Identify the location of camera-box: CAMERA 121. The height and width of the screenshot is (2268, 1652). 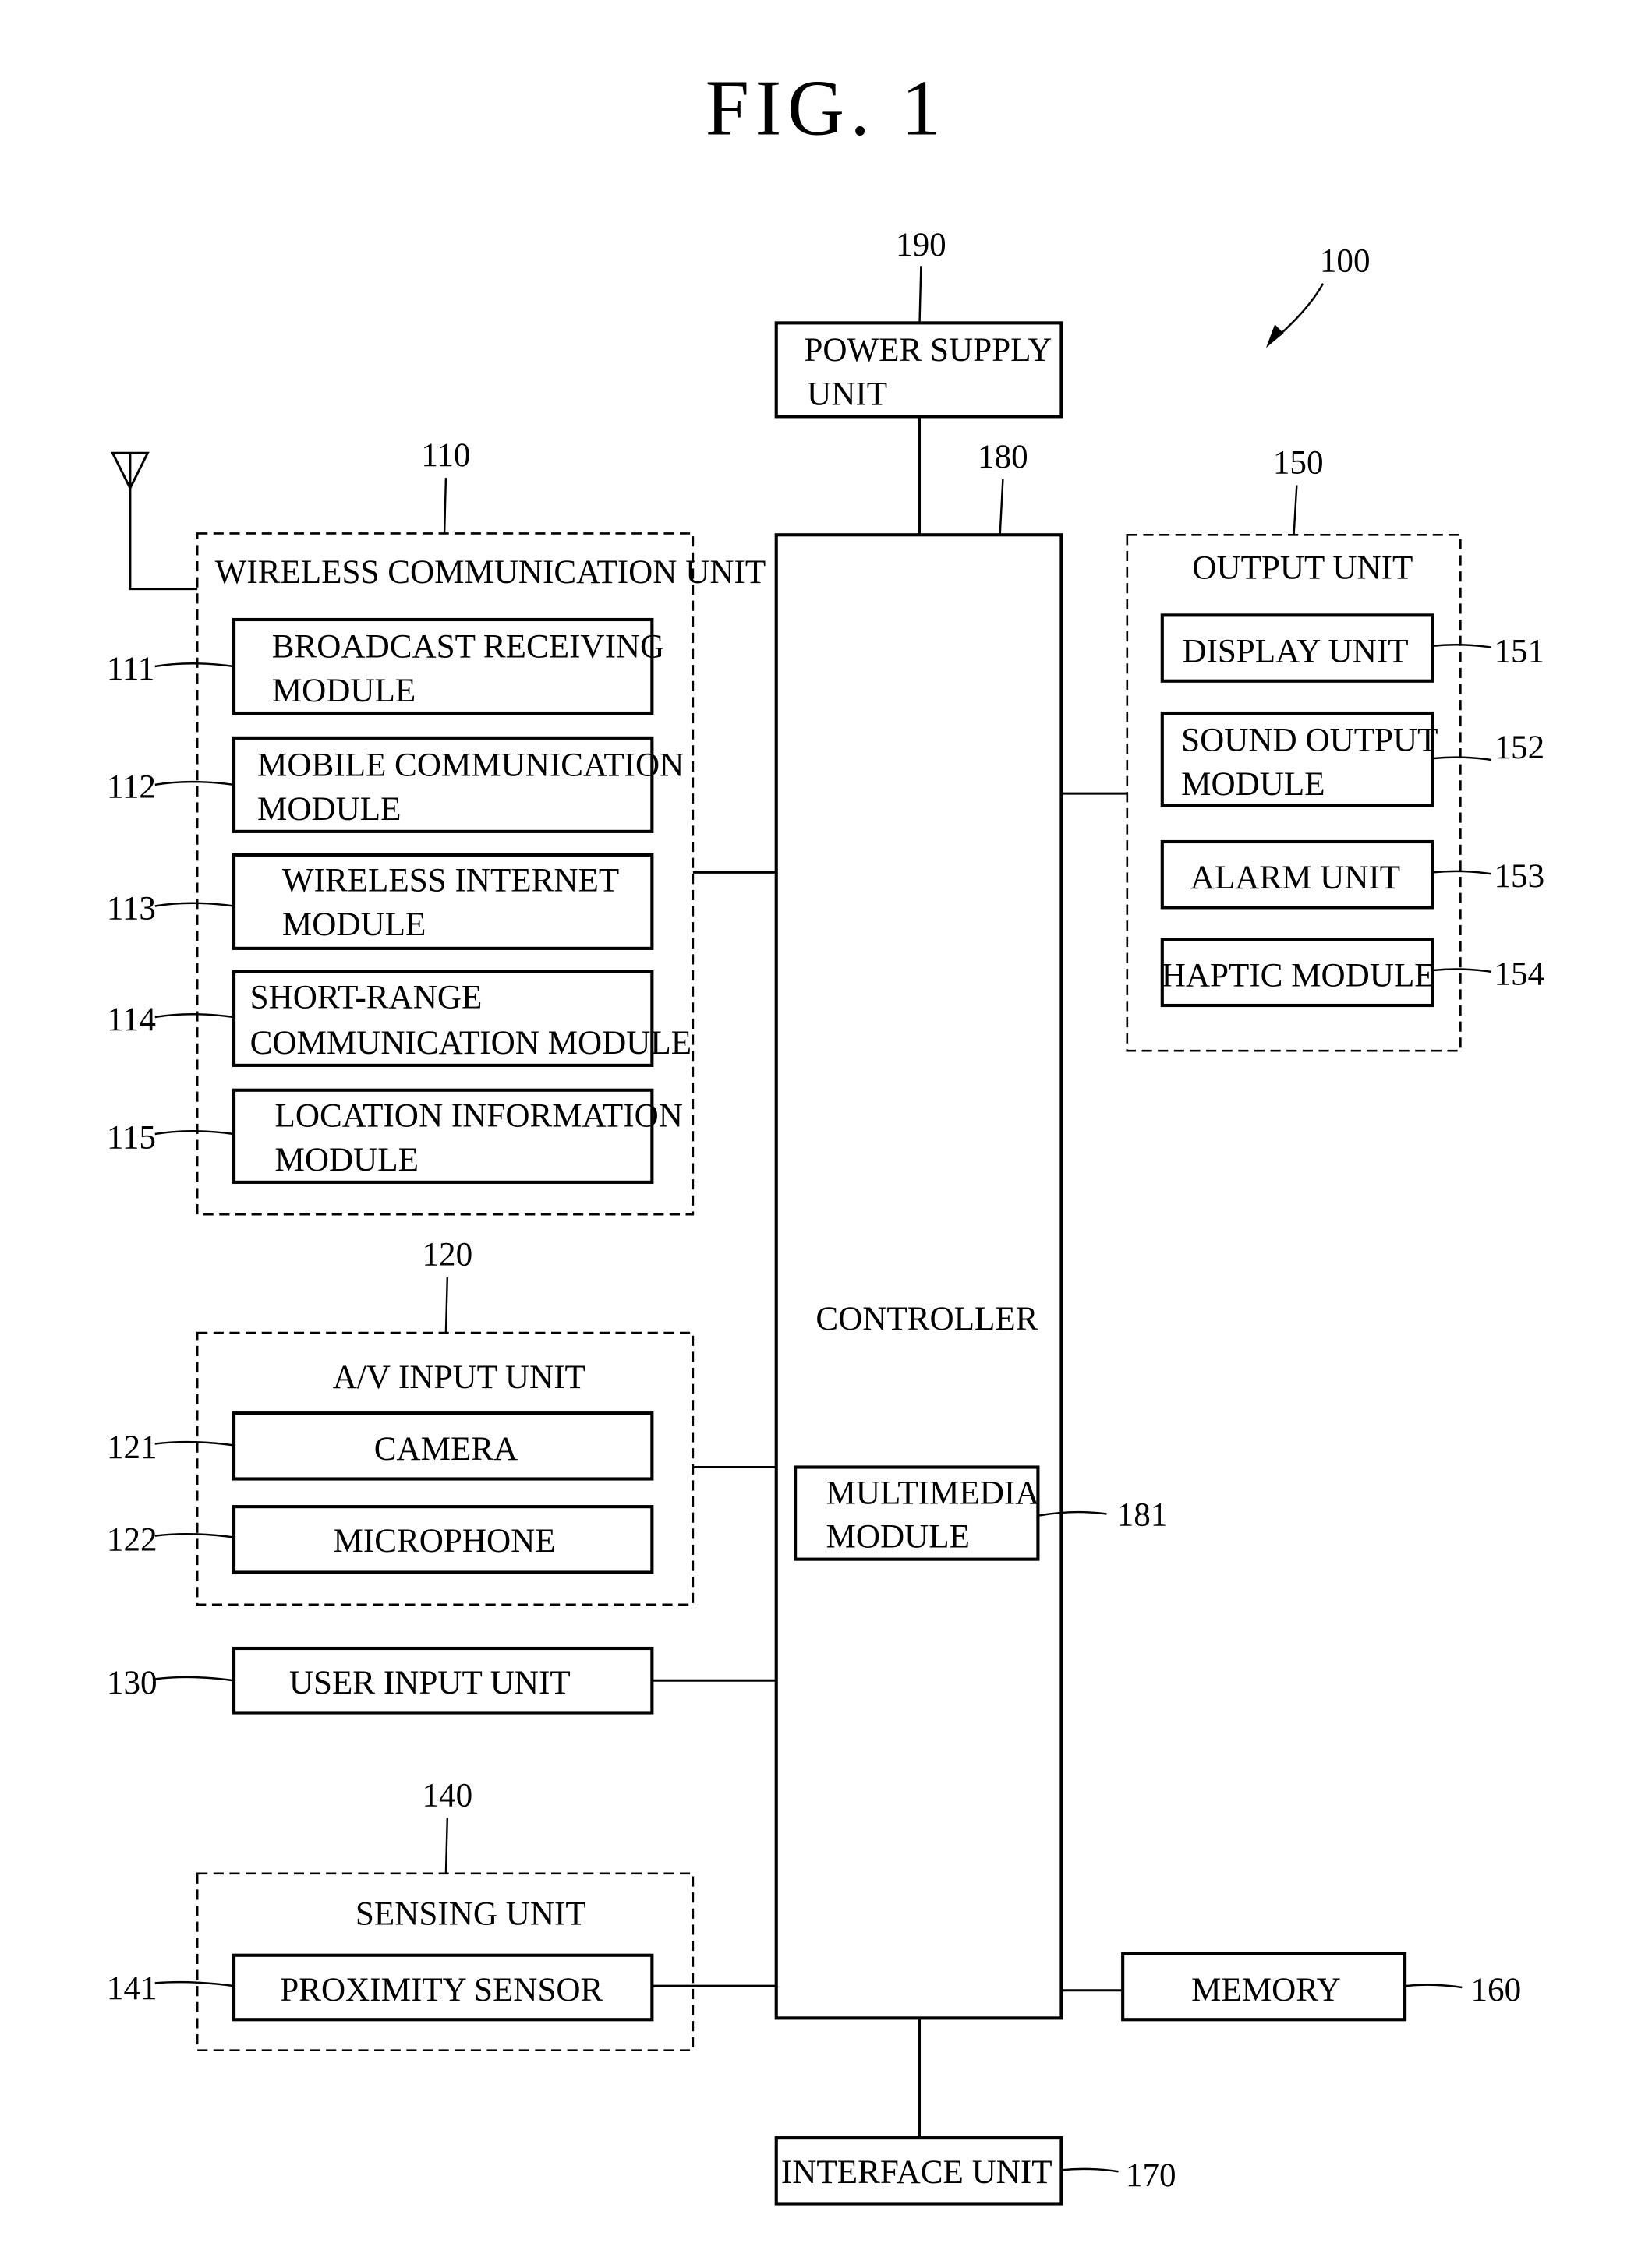
(380, 1446).